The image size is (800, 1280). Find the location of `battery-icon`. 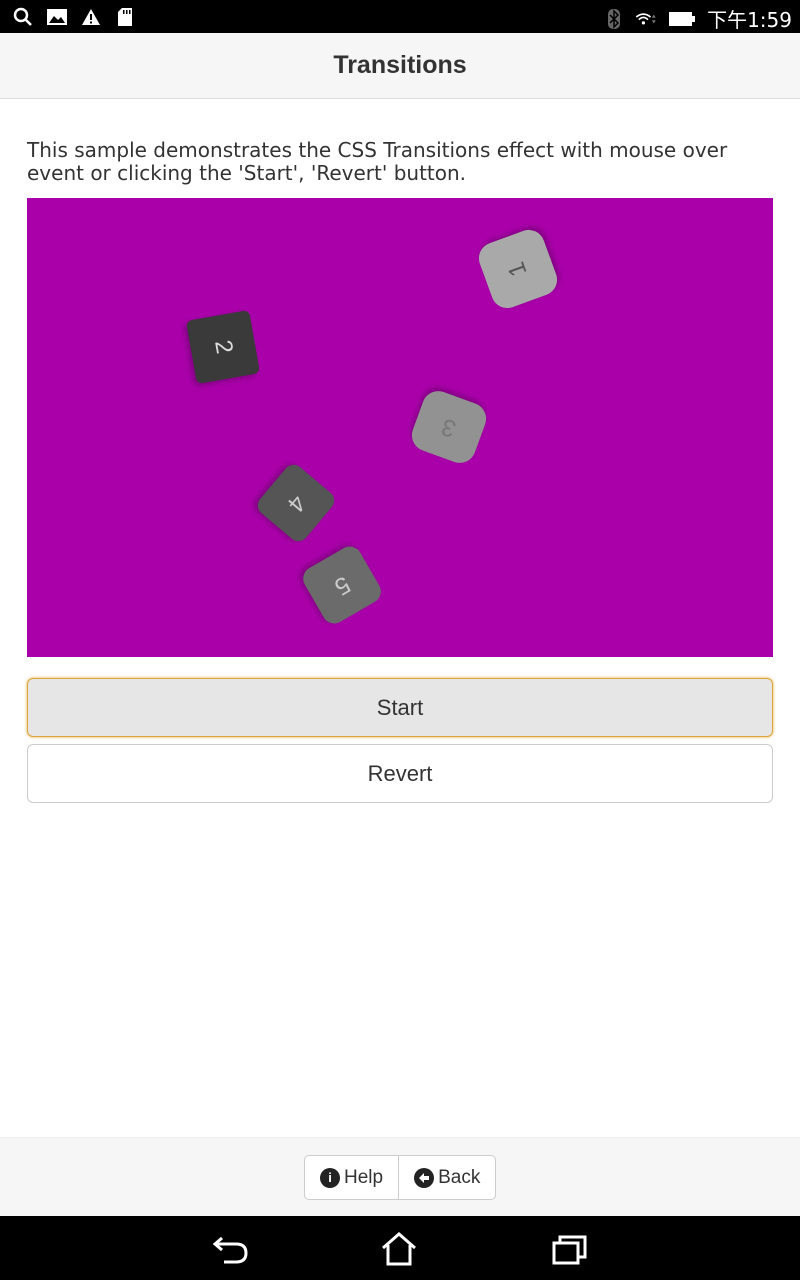

battery-icon is located at coordinates (682, 19).